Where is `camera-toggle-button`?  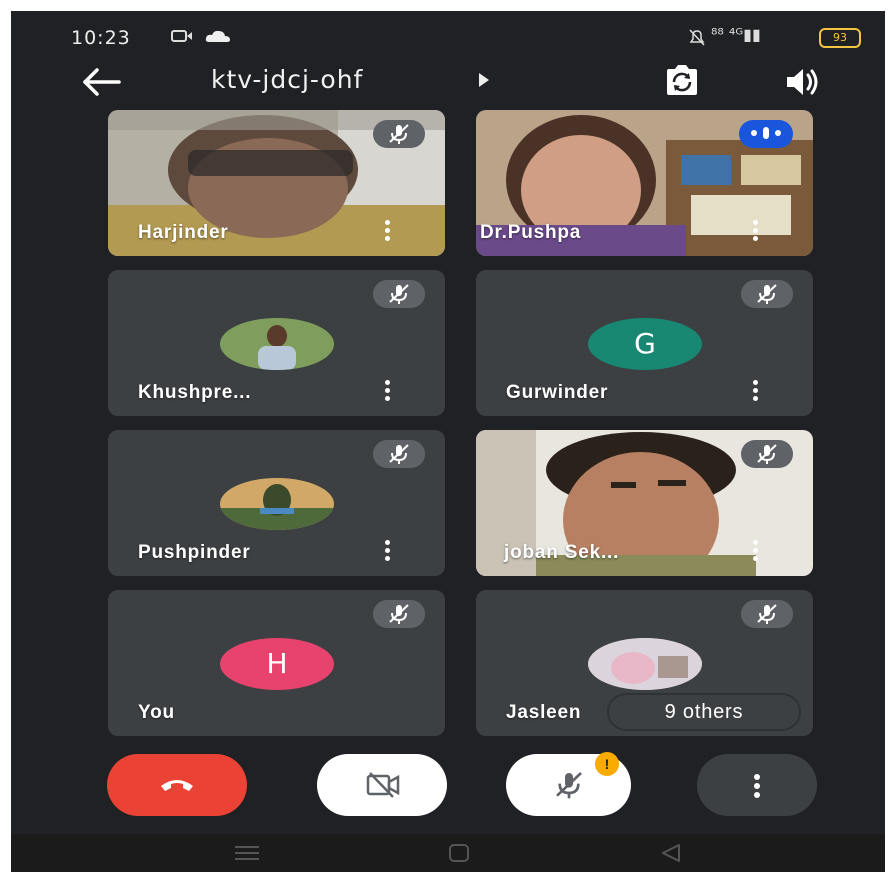 camera-toggle-button is located at coordinates (382, 785).